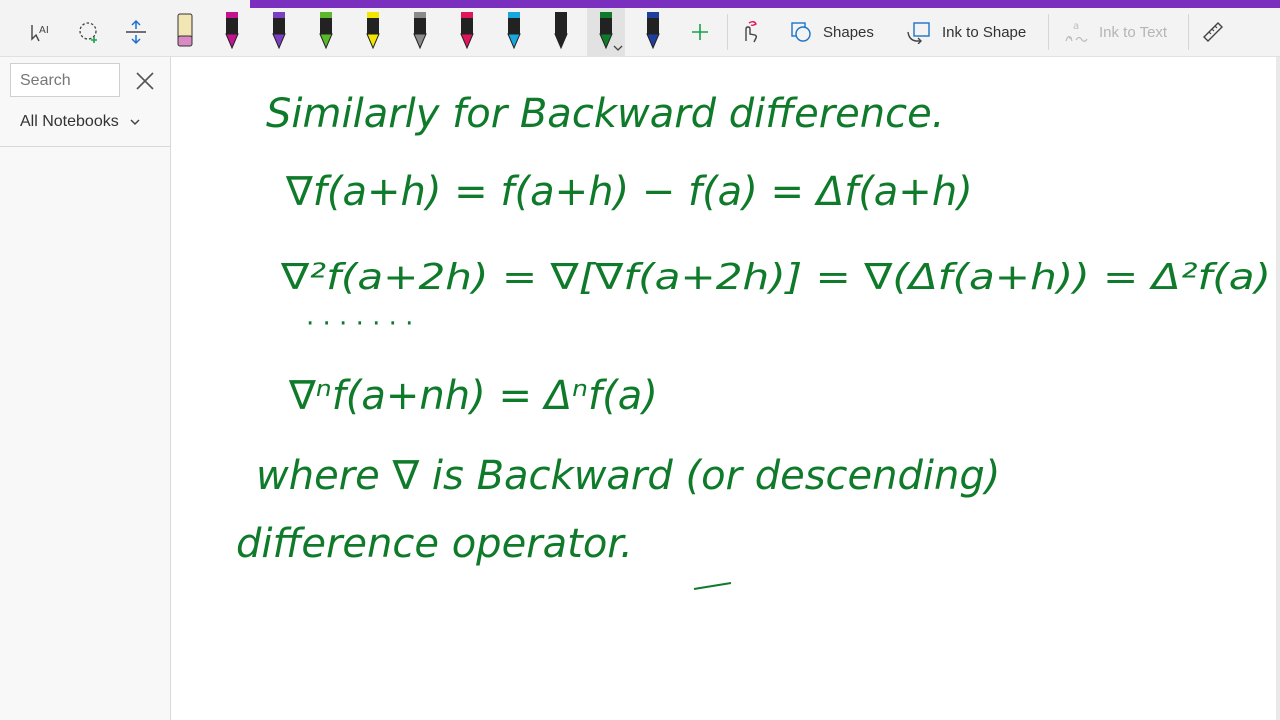  I want to click on ruler-button, so click(1213, 32).